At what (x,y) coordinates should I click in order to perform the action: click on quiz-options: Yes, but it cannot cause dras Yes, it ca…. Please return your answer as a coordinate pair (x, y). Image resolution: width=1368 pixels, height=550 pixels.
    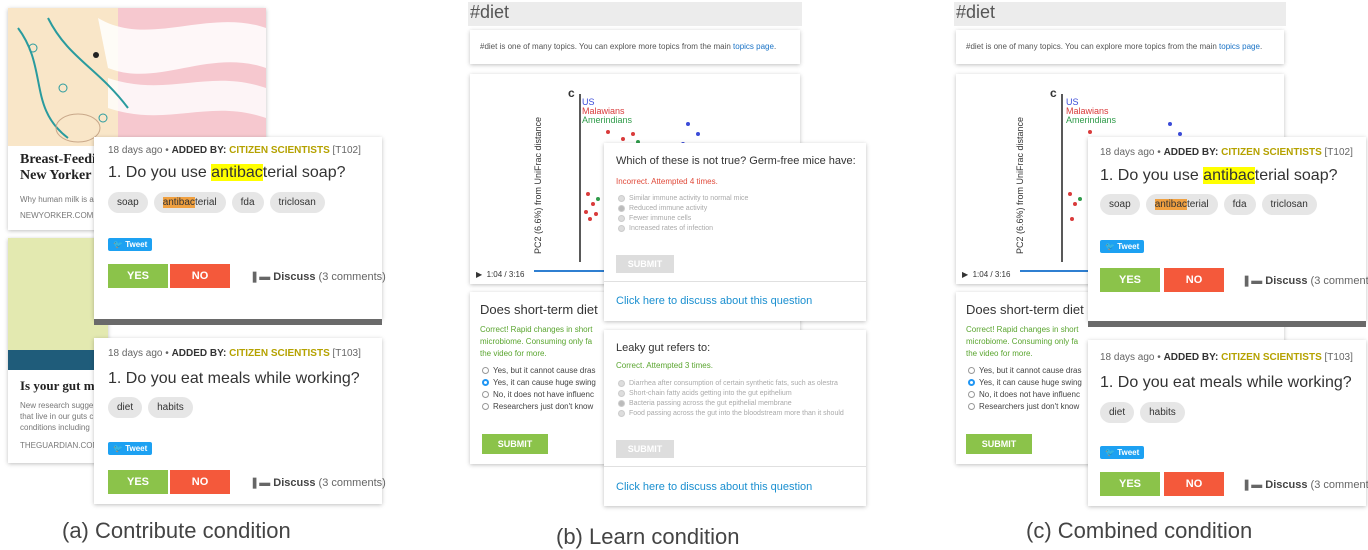
    Looking at the image, I should click on (1025, 388).